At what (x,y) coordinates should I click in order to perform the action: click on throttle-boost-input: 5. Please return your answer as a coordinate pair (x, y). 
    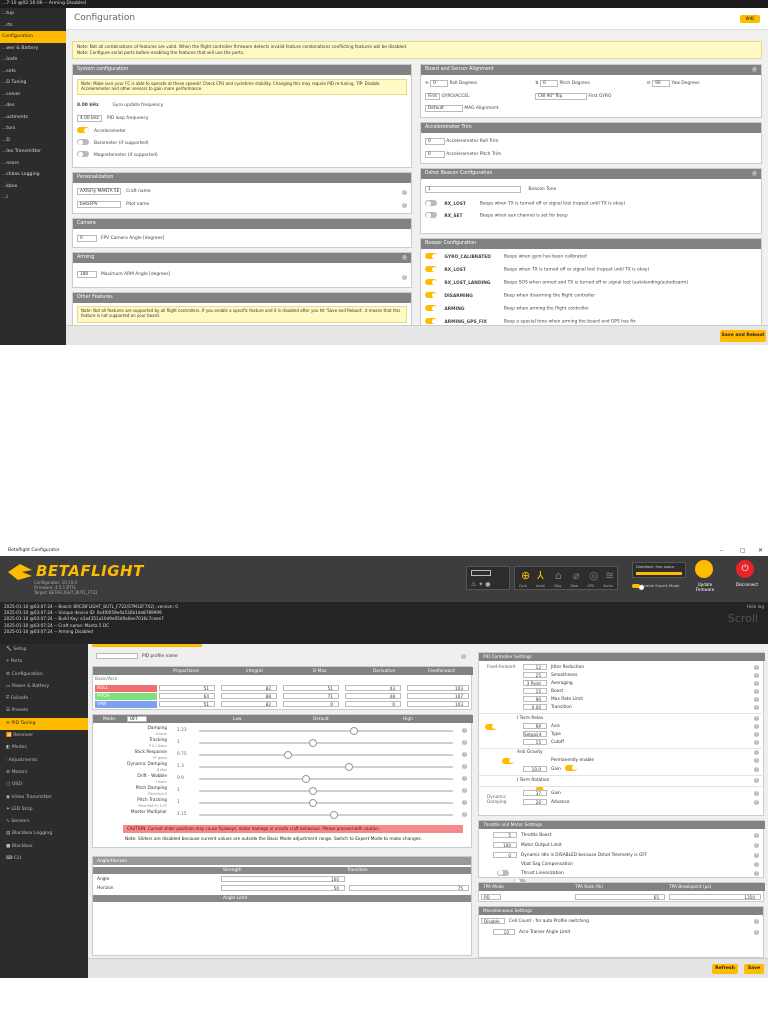
    Looking at the image, I should click on (505, 835).